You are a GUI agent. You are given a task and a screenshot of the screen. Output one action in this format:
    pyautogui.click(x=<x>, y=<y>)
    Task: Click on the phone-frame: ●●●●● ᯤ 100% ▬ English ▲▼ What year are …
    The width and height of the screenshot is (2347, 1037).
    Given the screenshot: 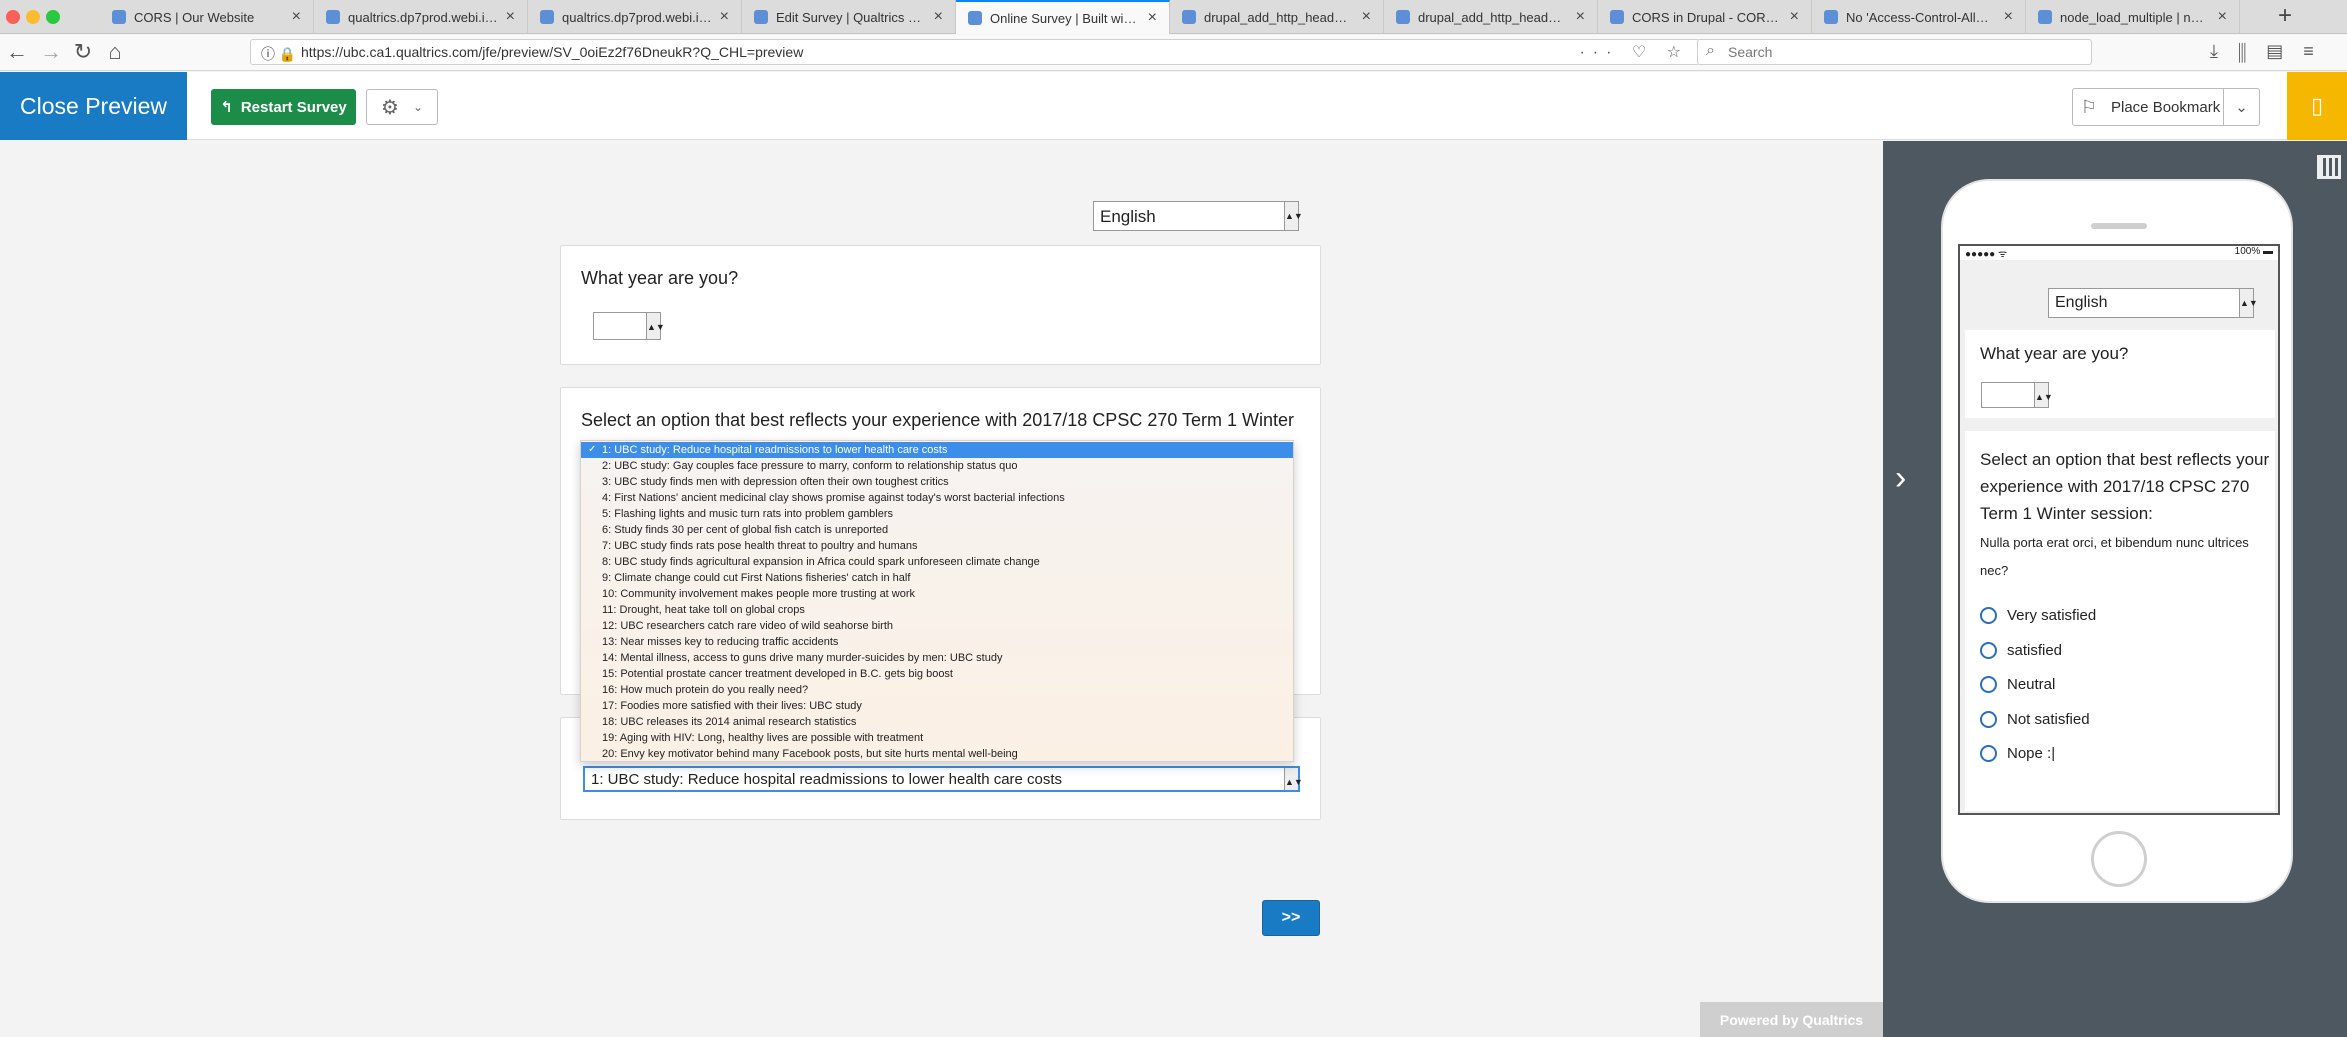 What is the action you would take?
    pyautogui.click(x=2117, y=541)
    